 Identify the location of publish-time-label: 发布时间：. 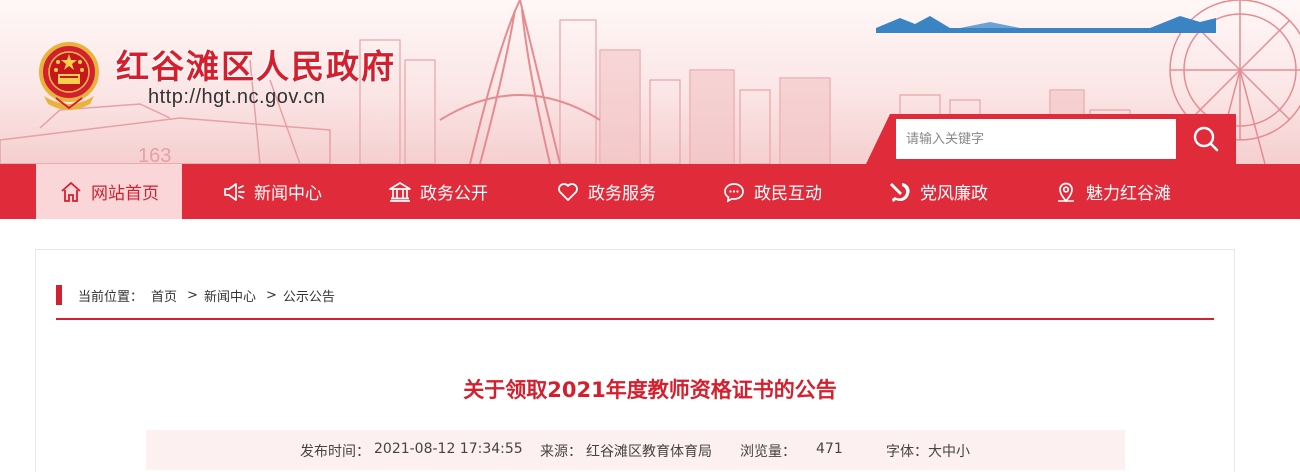
(335, 452).